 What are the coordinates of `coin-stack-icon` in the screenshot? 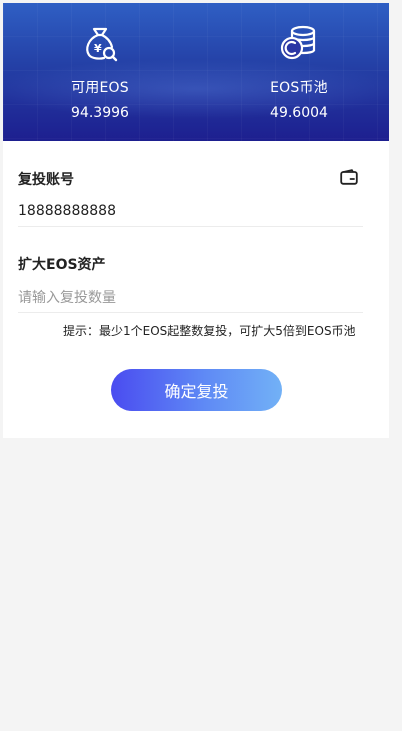 It's located at (298, 42).